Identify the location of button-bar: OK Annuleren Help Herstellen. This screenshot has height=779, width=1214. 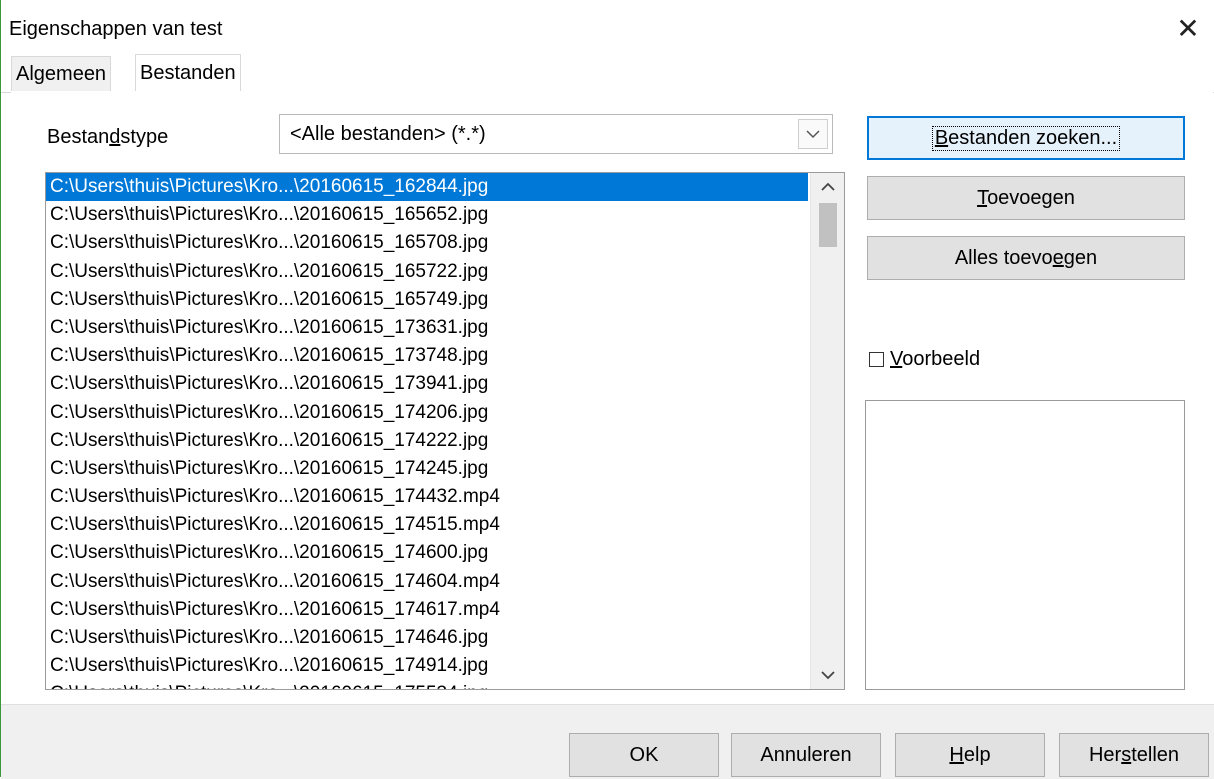
(607, 741).